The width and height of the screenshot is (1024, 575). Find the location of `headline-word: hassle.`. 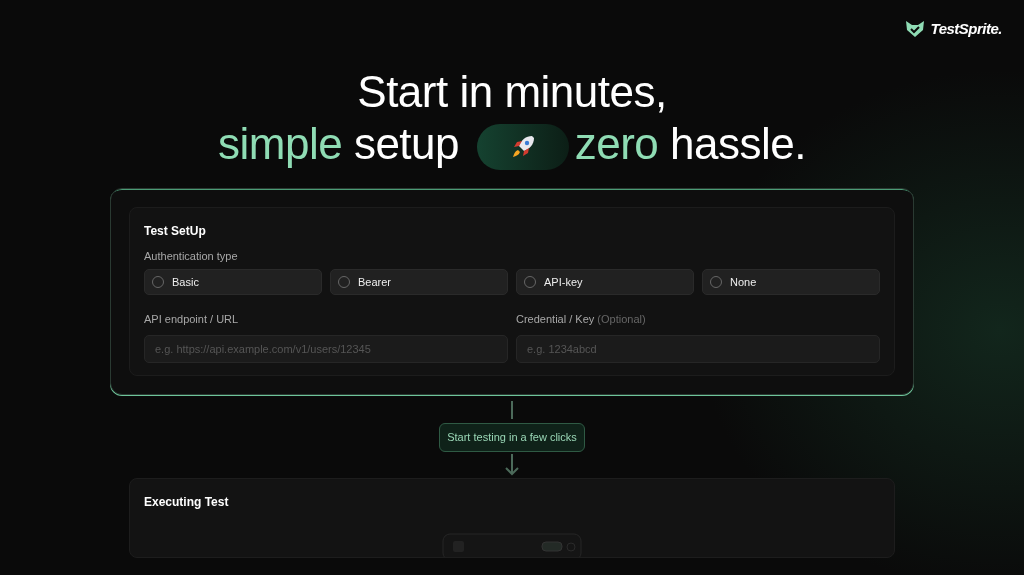

headline-word: hassle. is located at coordinates (738, 143).